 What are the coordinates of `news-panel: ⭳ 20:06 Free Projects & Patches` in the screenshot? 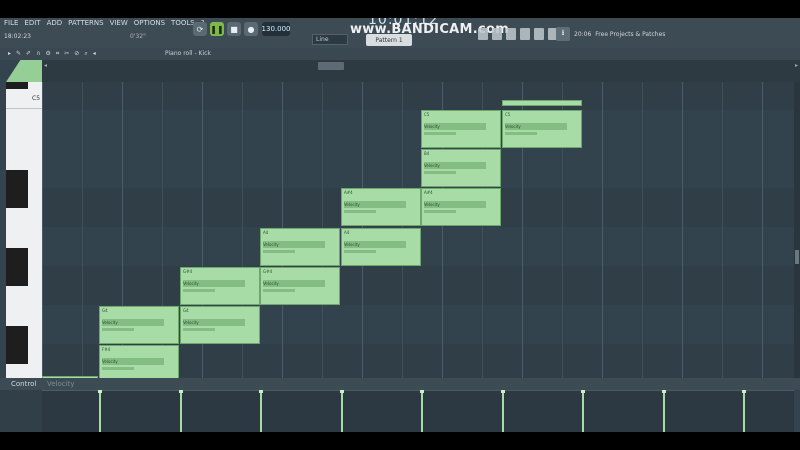 It's located at (610, 34).